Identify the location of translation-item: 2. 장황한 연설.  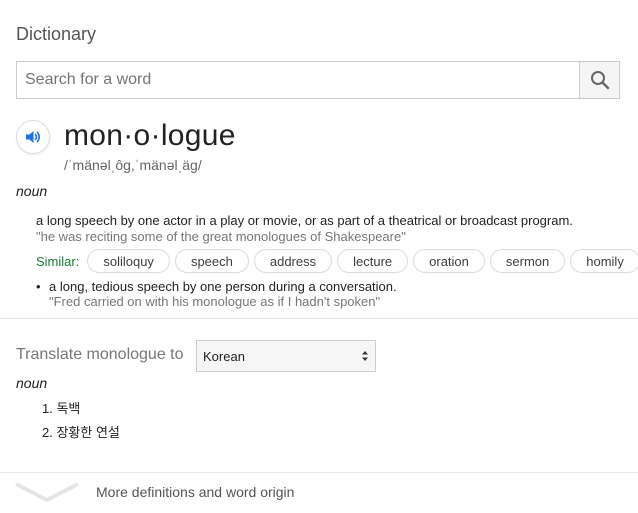
(81, 432).